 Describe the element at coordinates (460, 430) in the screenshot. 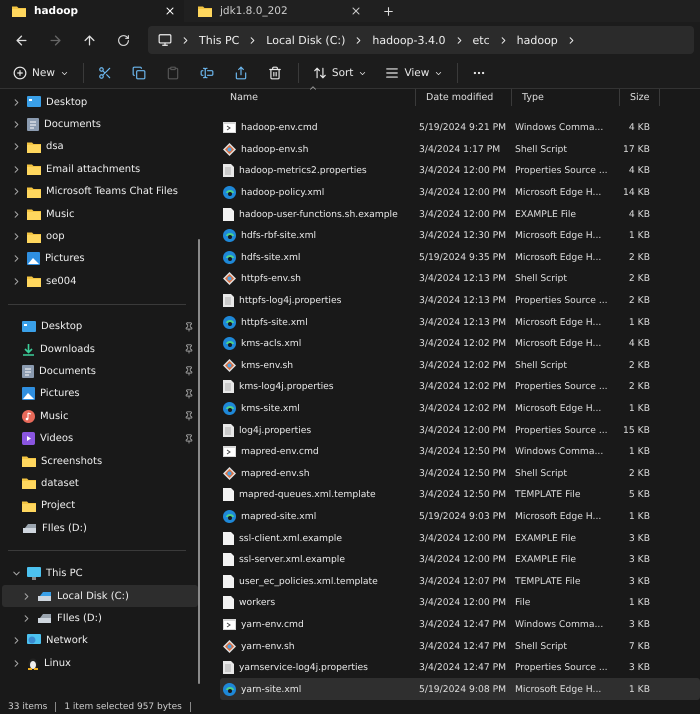

I see `file-row: log4j.properties 3/4/2024 12:00 PM Properties Source ... 15 KB` at that location.